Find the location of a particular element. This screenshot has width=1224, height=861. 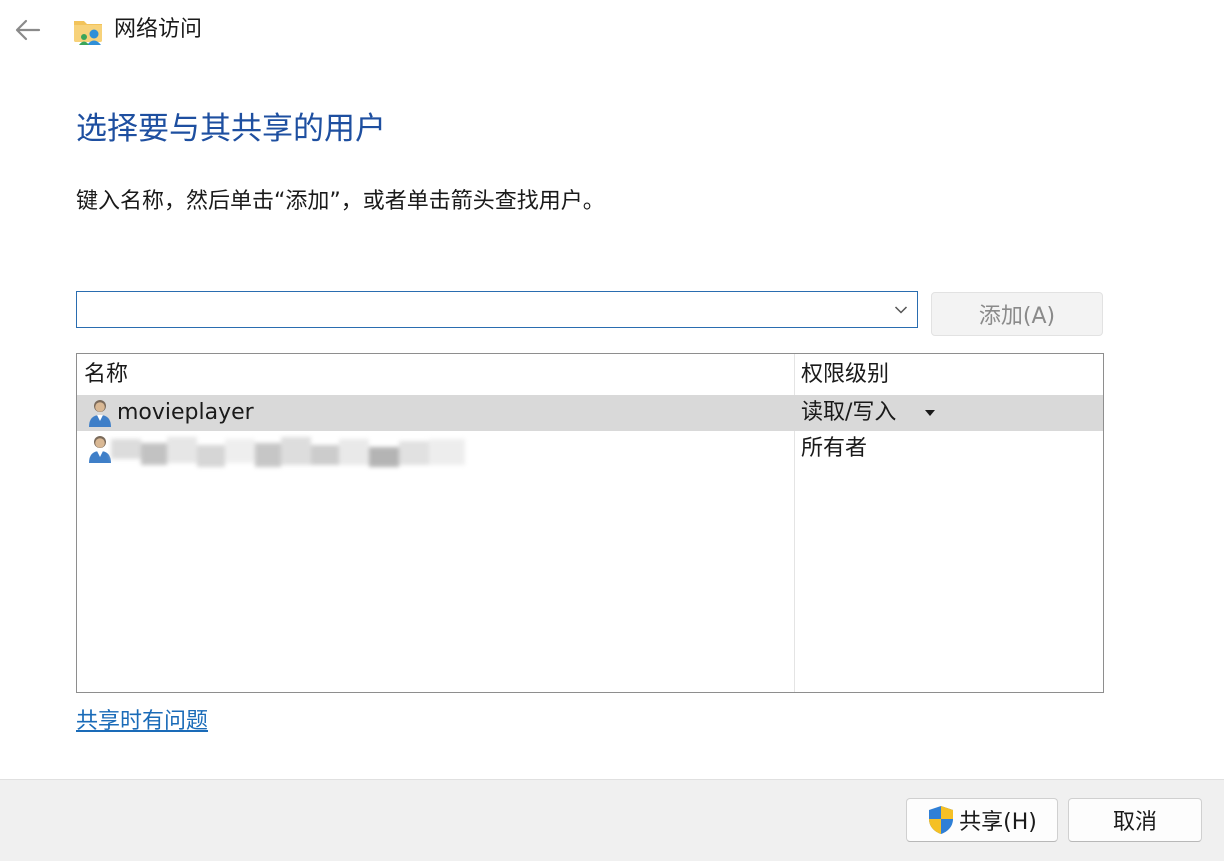

table-row: 所有者 is located at coordinates (590, 449).